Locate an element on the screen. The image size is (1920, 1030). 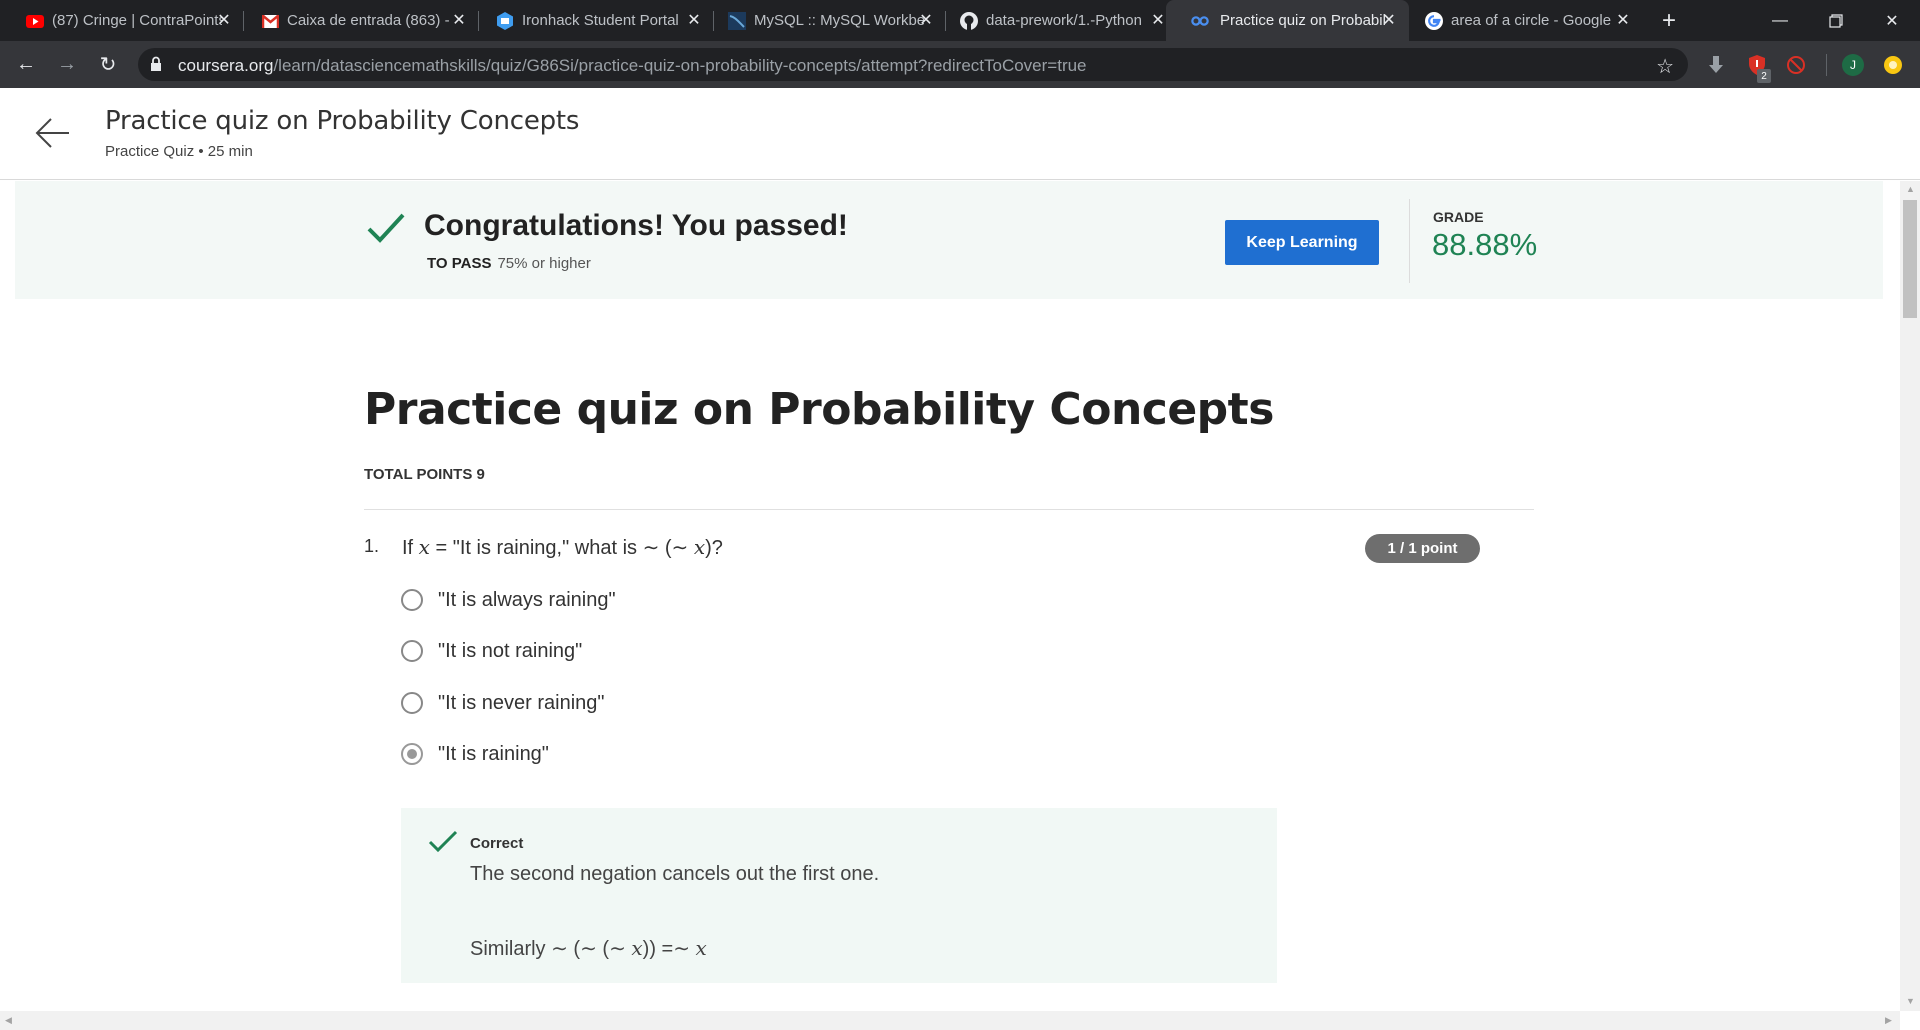
question-number: 1. is located at coordinates (372, 546).